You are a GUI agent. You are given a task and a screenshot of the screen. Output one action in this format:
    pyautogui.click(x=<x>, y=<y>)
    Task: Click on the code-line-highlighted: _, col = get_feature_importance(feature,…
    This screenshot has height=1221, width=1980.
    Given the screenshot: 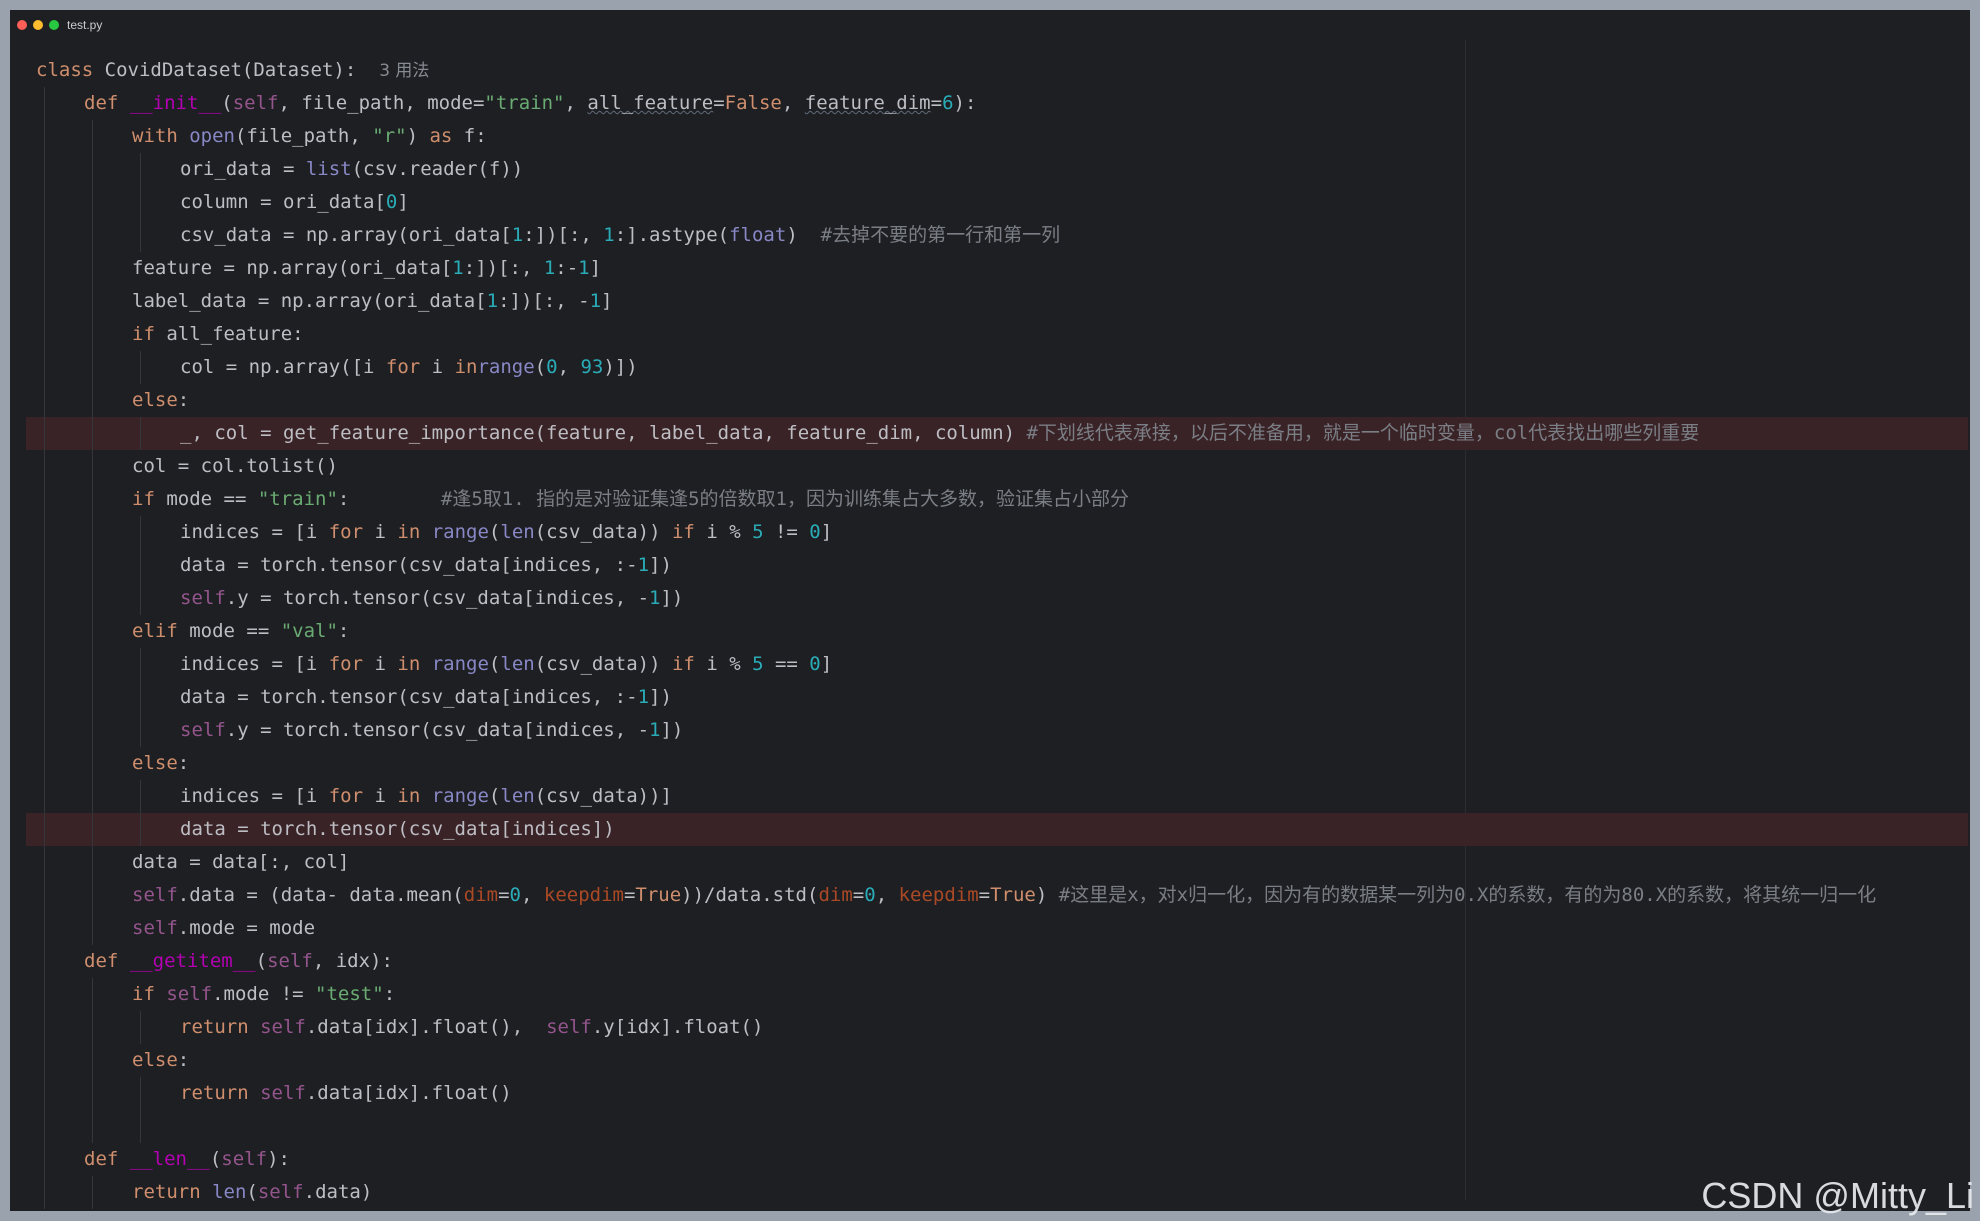 What is the action you would take?
    pyautogui.click(x=997, y=433)
    